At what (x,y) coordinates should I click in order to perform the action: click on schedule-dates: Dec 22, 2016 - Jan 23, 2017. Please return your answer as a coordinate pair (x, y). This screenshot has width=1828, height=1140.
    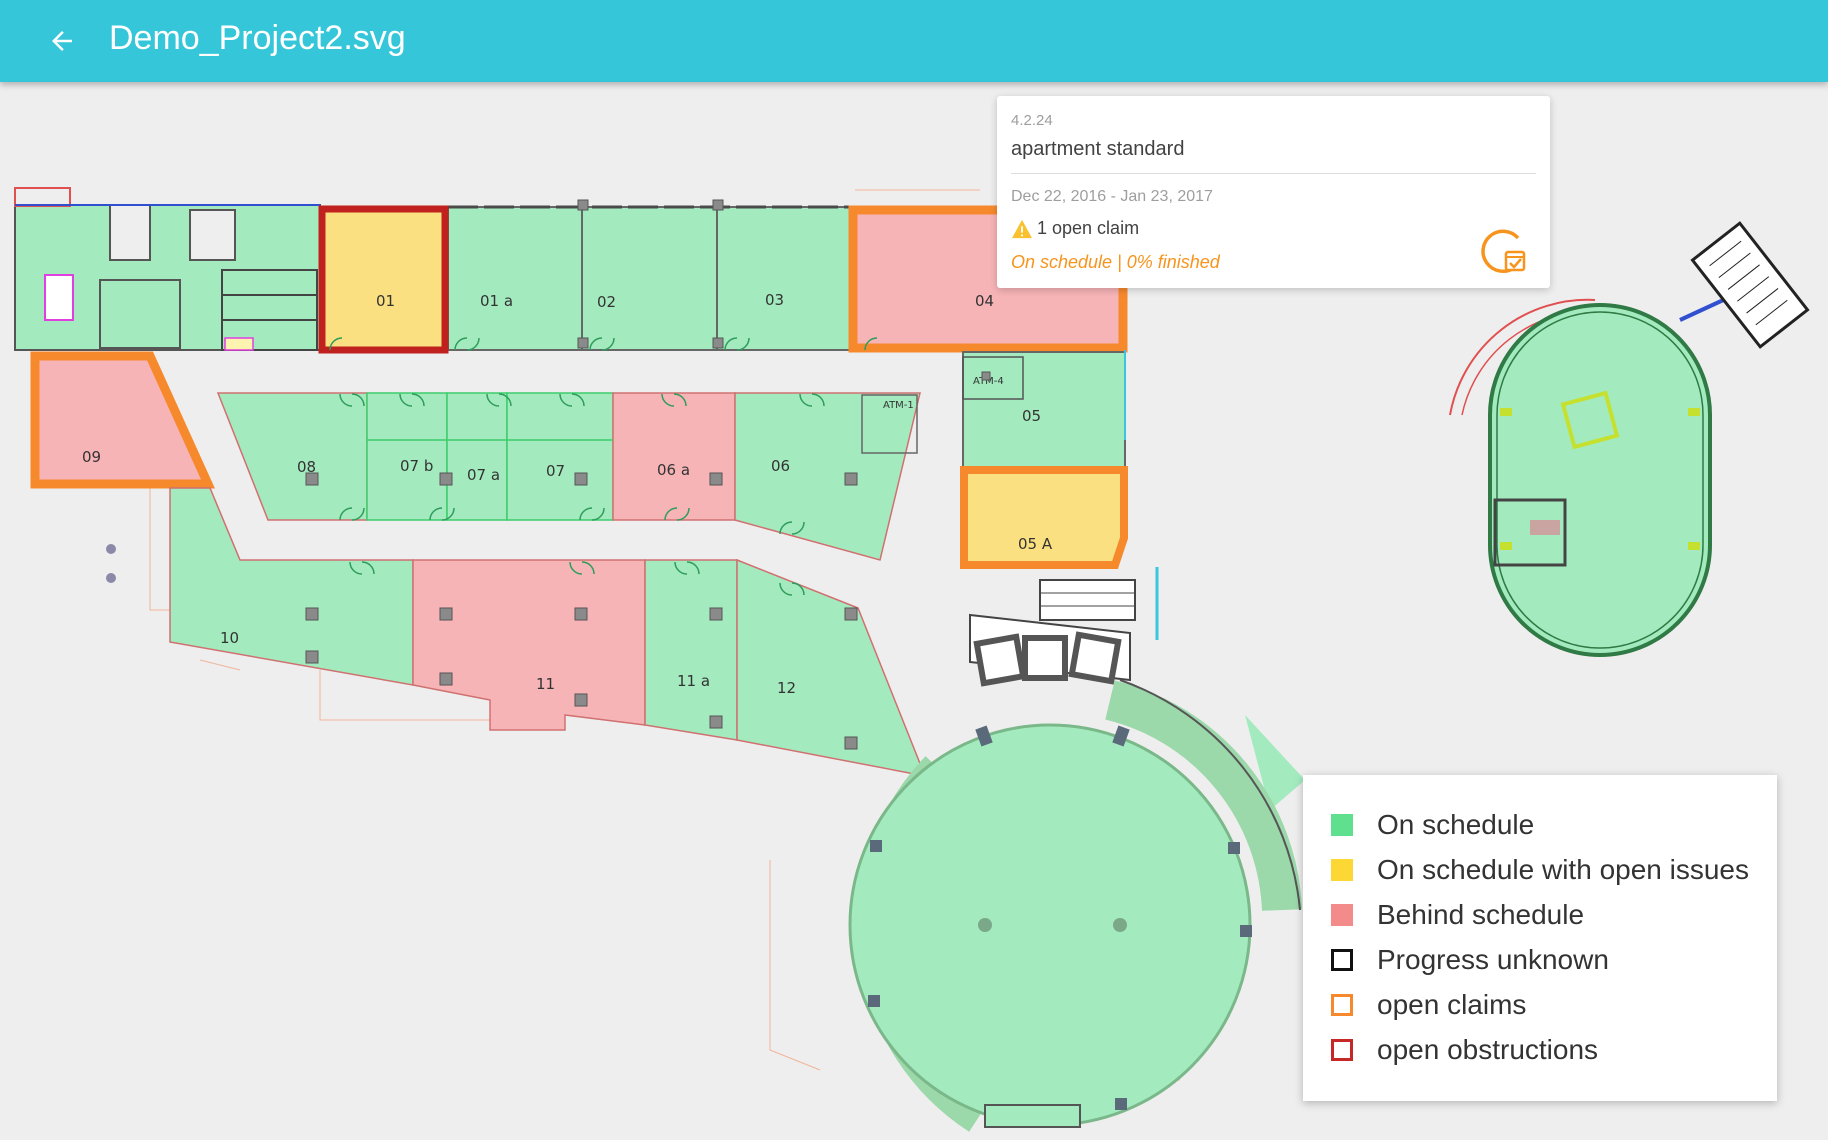
    Looking at the image, I should click on (1112, 196).